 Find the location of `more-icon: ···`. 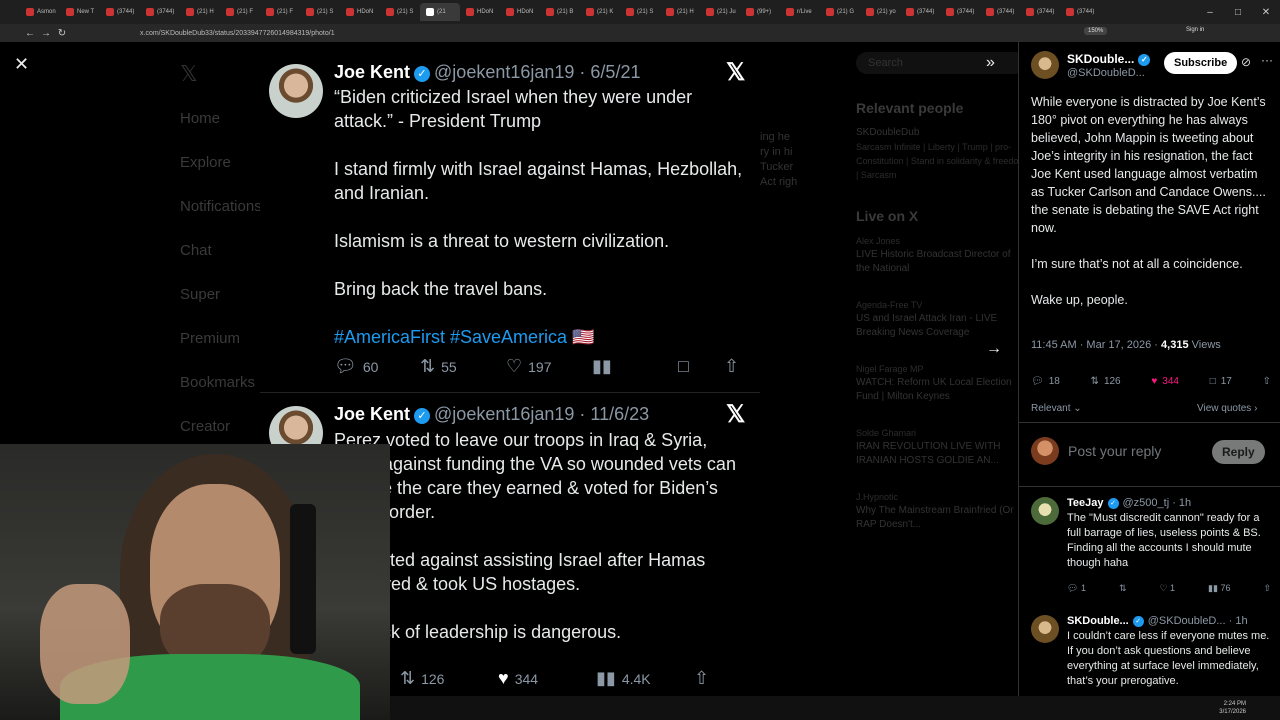

more-icon: ··· is located at coordinates (1267, 60).